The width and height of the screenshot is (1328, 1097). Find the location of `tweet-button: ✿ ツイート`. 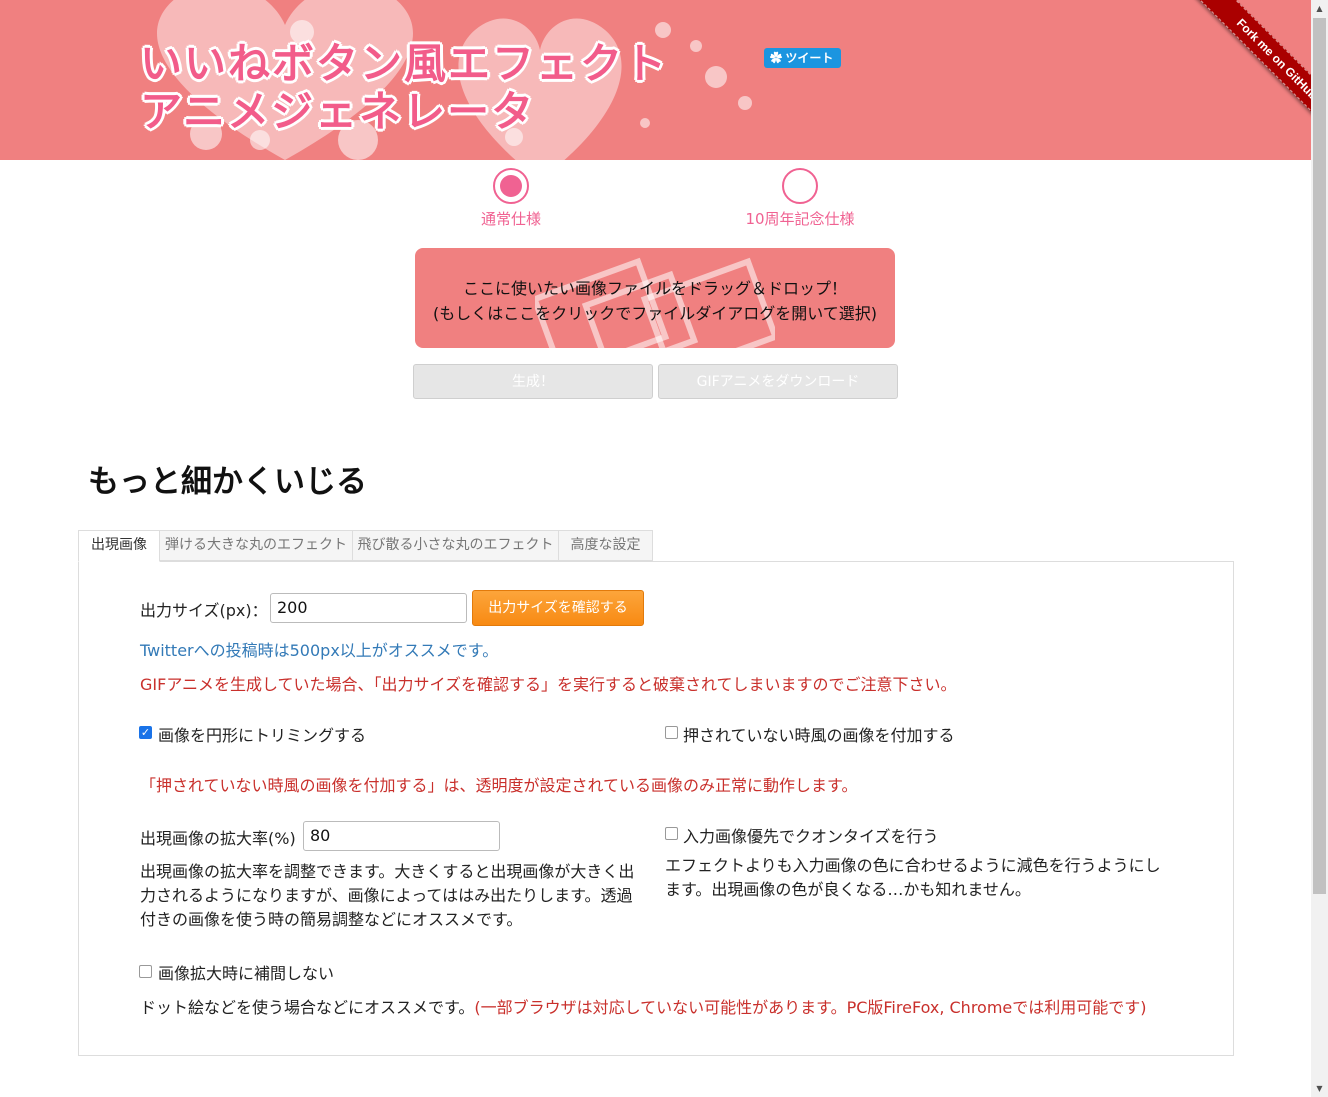

tweet-button: ✿ ツイート is located at coordinates (803, 58).